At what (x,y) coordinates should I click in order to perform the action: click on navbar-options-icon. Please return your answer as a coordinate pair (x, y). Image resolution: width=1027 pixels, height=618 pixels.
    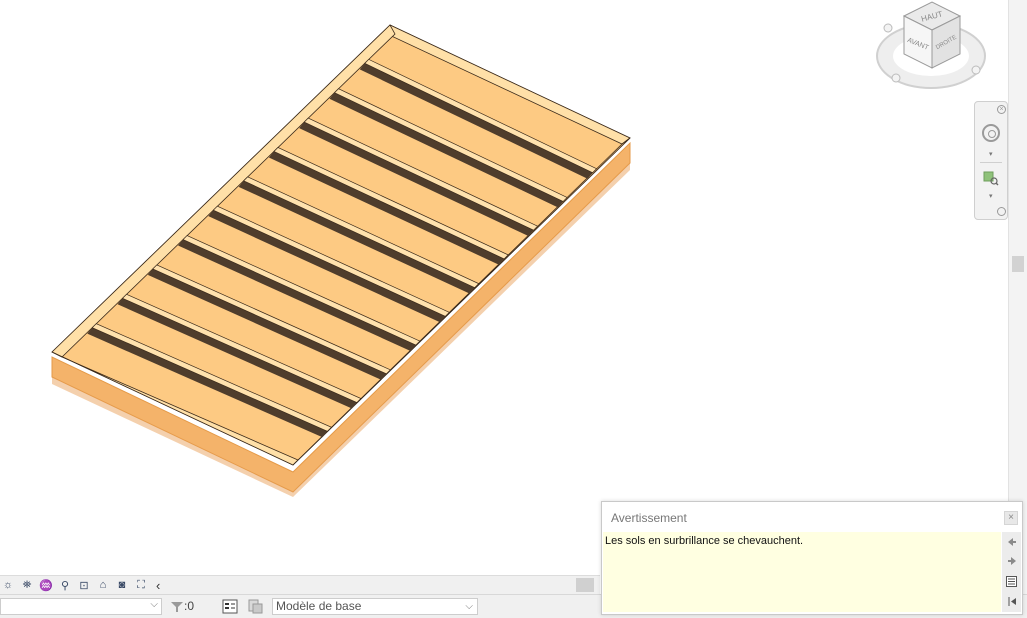
    Looking at the image, I should click on (1001, 211).